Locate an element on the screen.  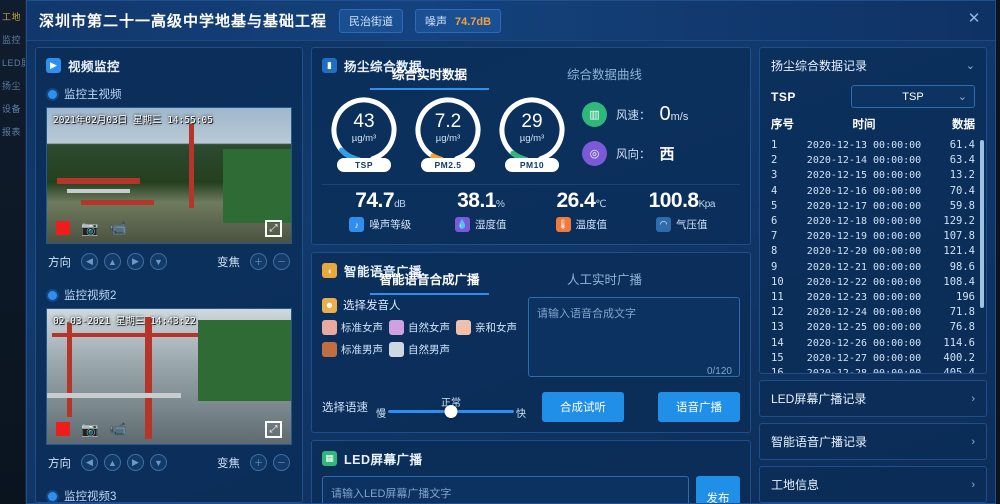
background-menu-item: 报表 is located at coordinates (12, 132).